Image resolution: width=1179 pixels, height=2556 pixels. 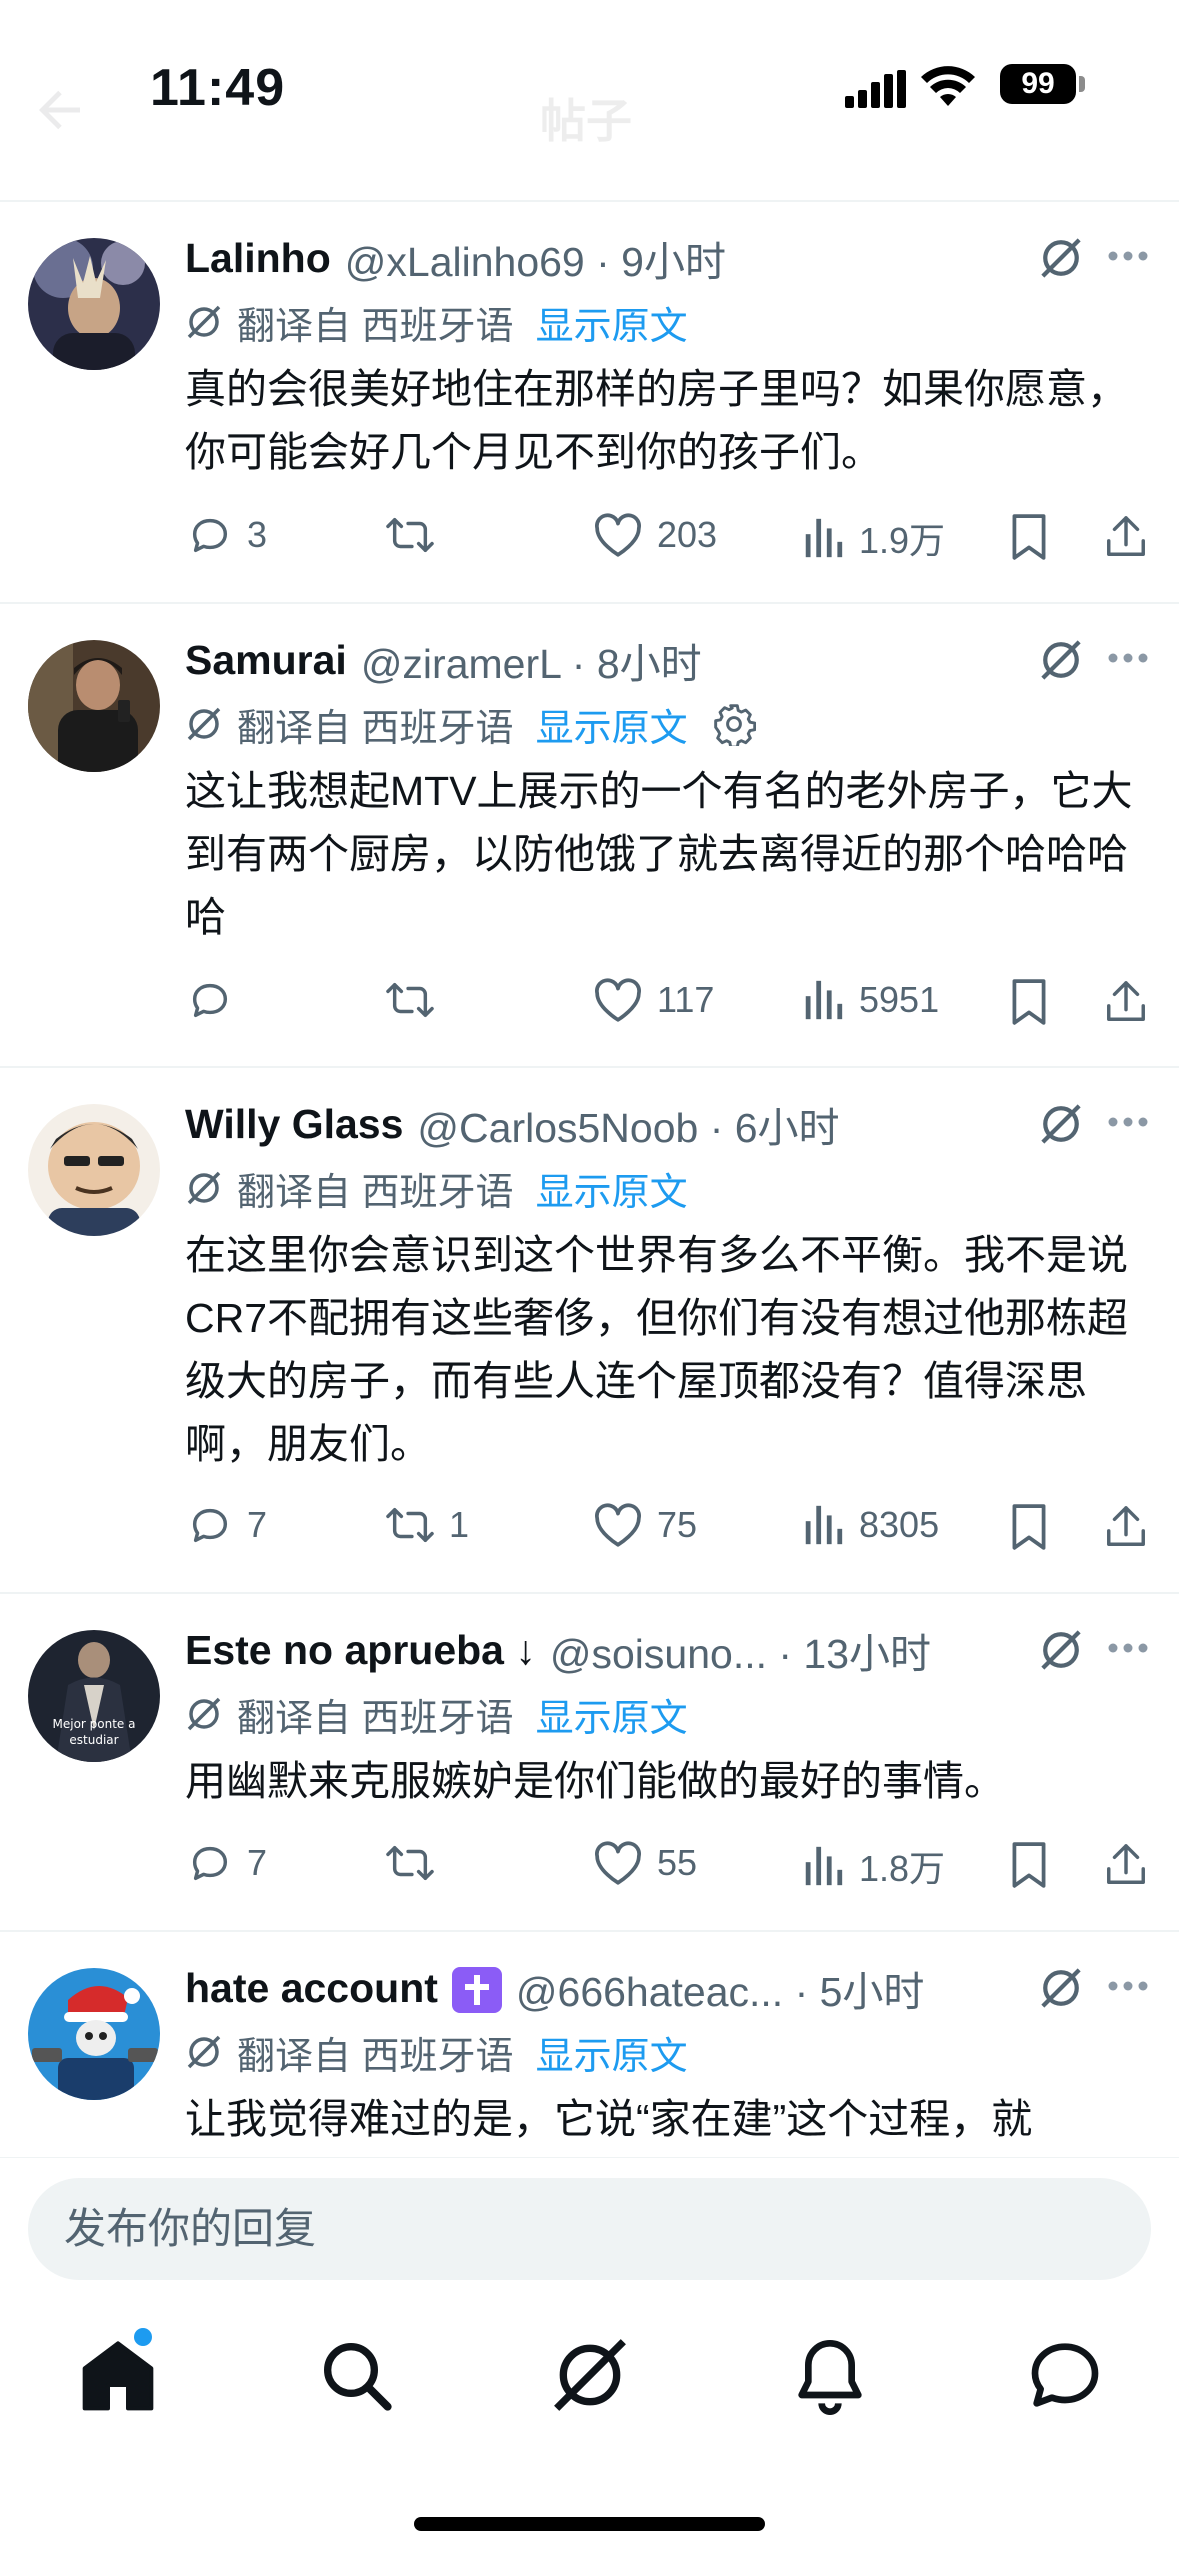 What do you see at coordinates (427, 1525) in the screenshot?
I see `retweet-button: 1` at bounding box center [427, 1525].